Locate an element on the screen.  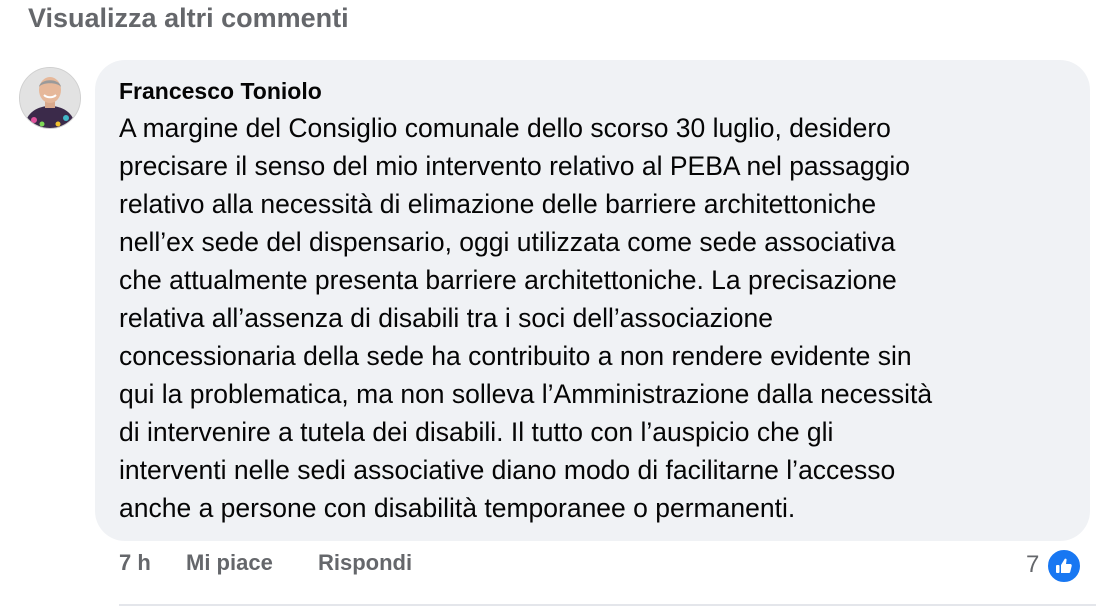
comment-timestamp: 7 h is located at coordinates (135, 563).